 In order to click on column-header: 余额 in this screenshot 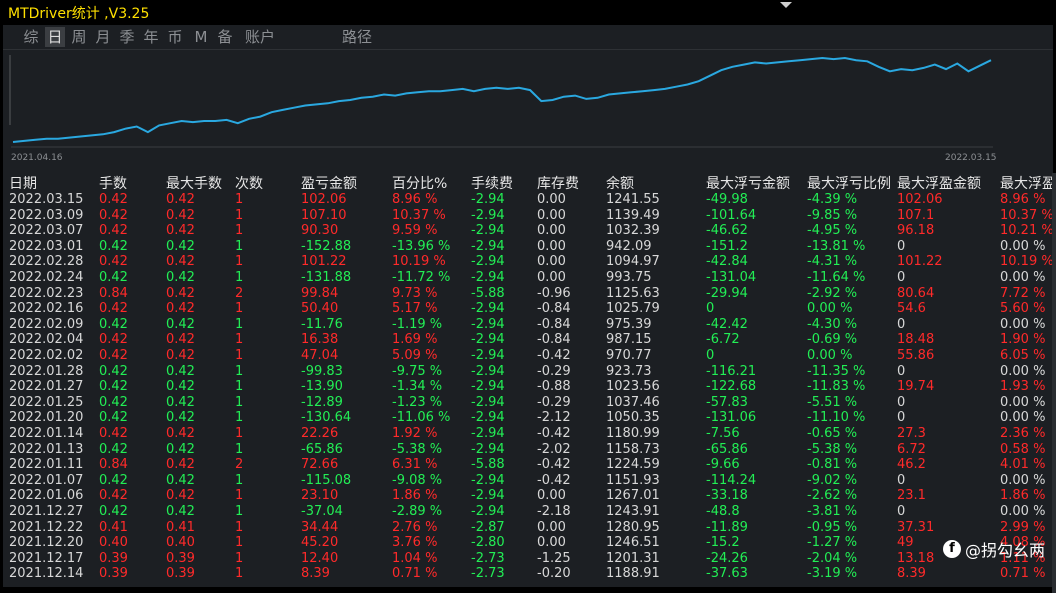, I will do `click(620, 183)`.